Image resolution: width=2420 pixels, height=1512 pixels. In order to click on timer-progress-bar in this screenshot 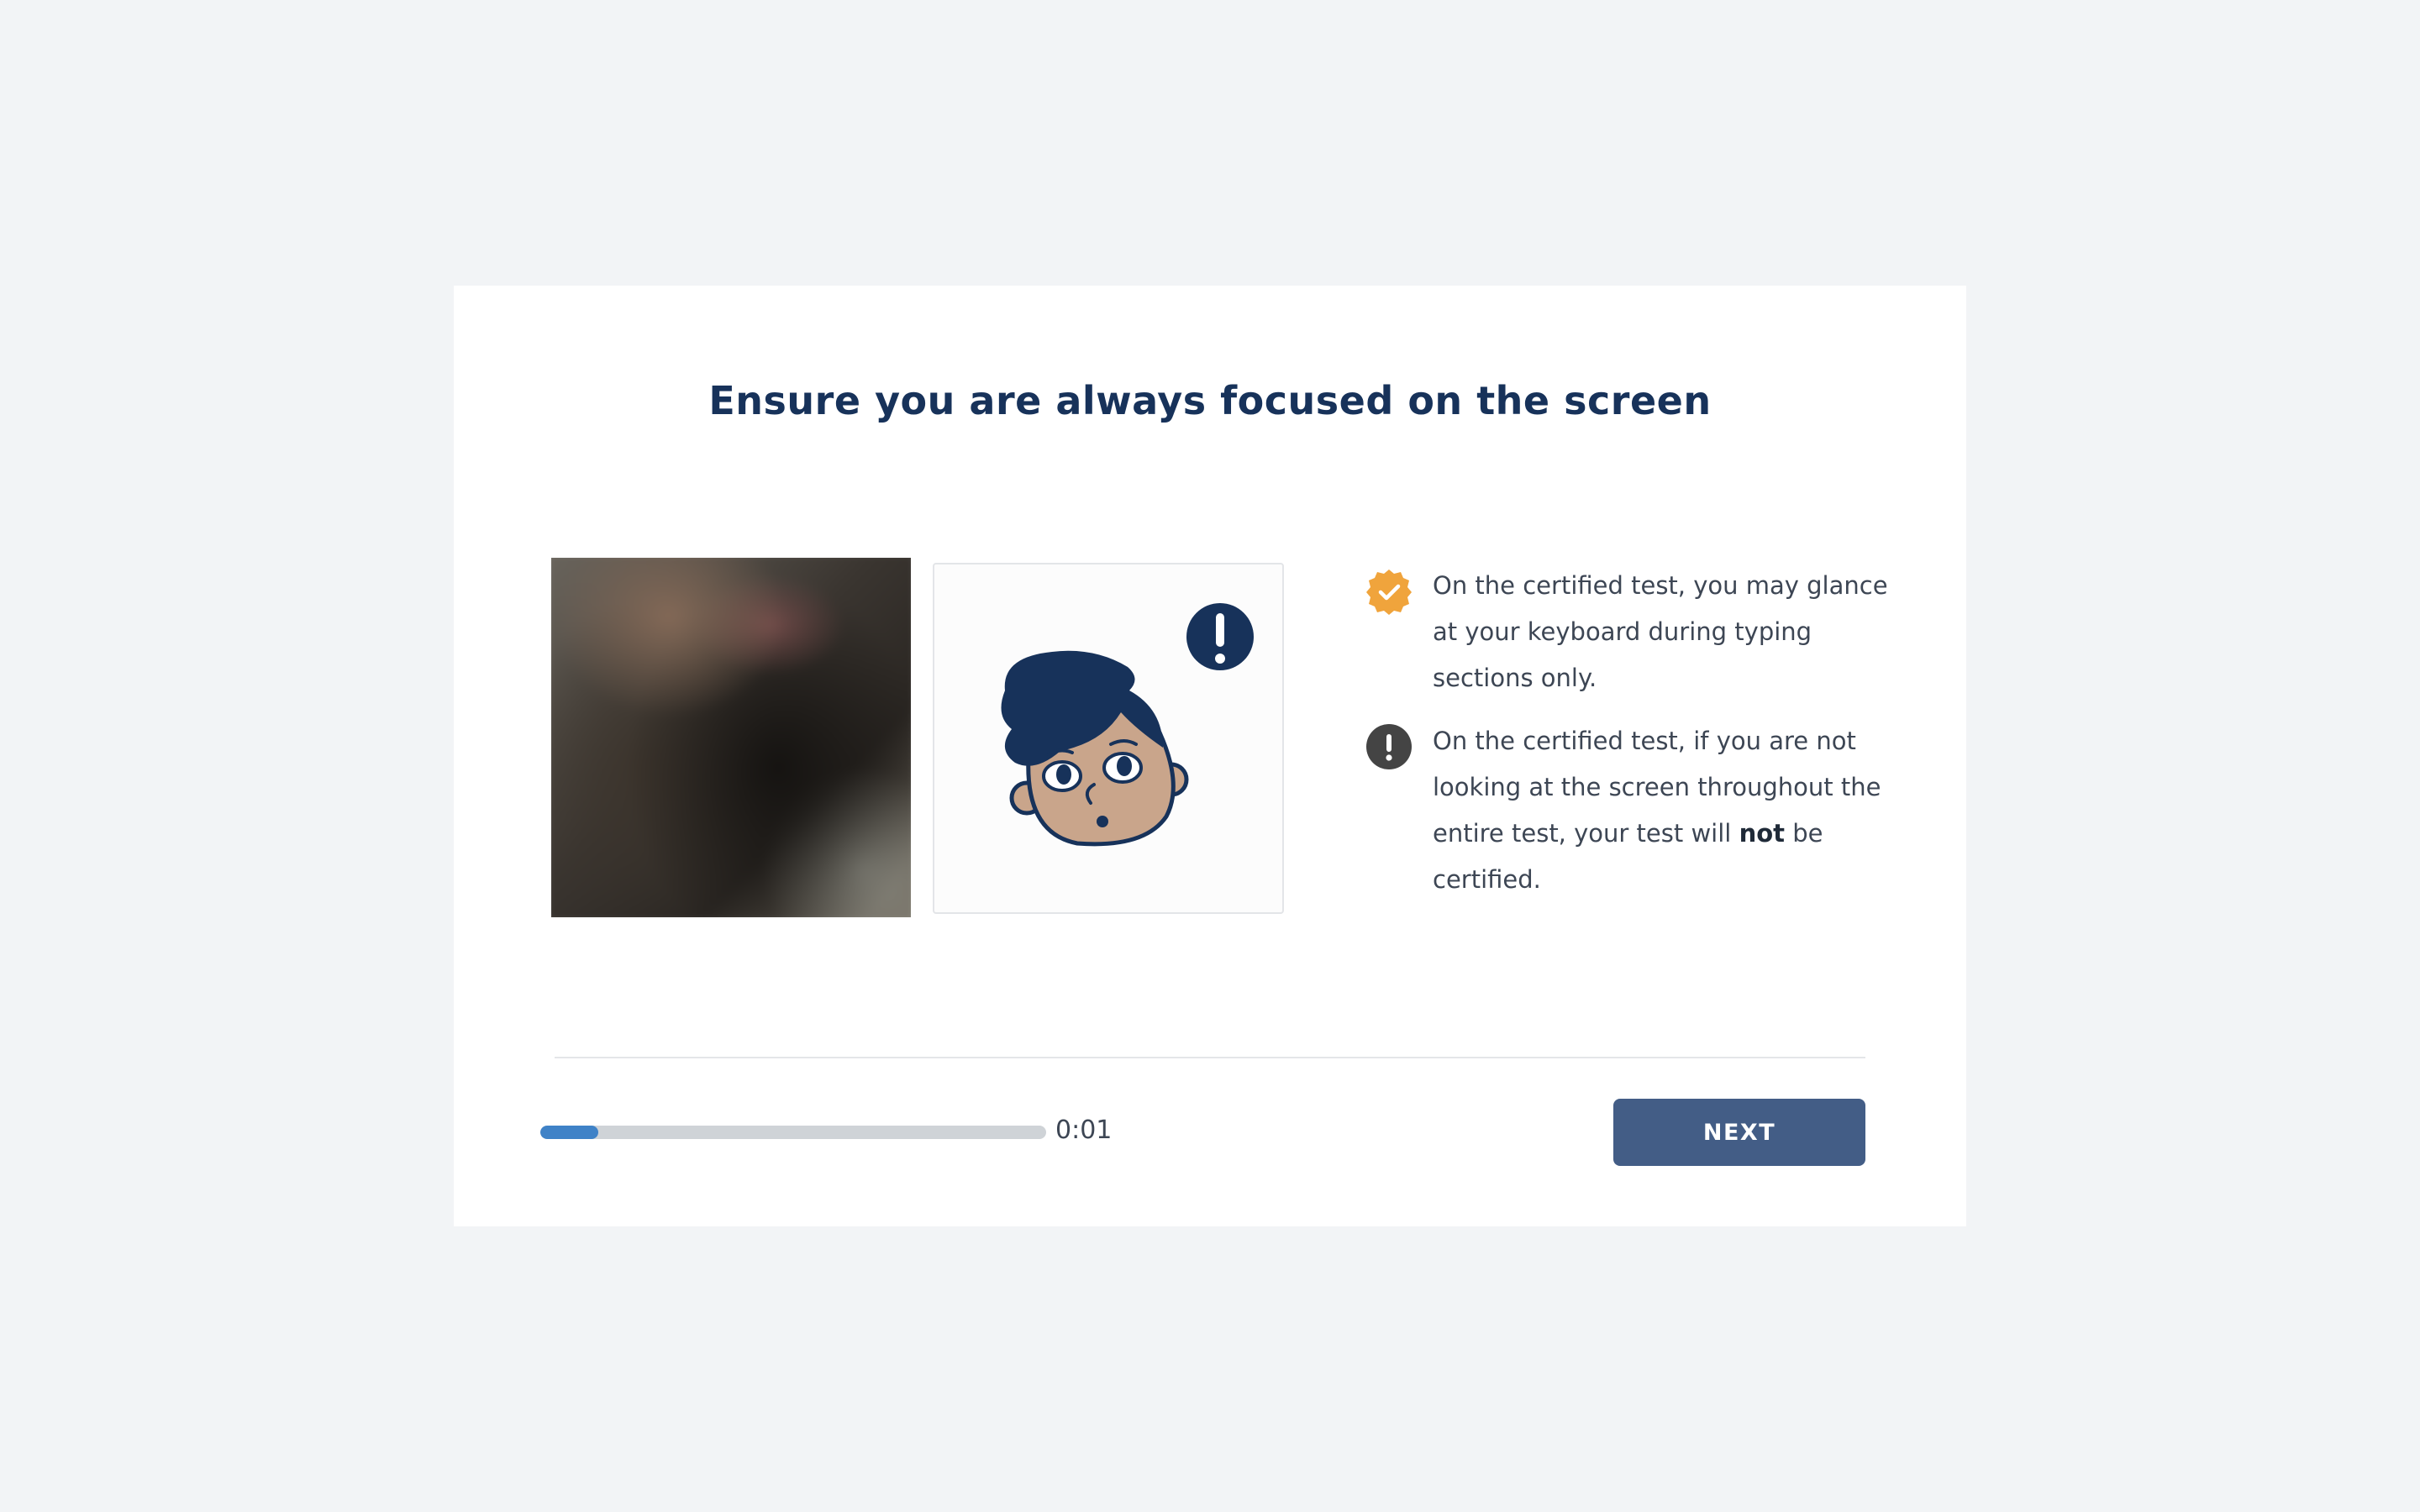, I will do `click(793, 1132)`.